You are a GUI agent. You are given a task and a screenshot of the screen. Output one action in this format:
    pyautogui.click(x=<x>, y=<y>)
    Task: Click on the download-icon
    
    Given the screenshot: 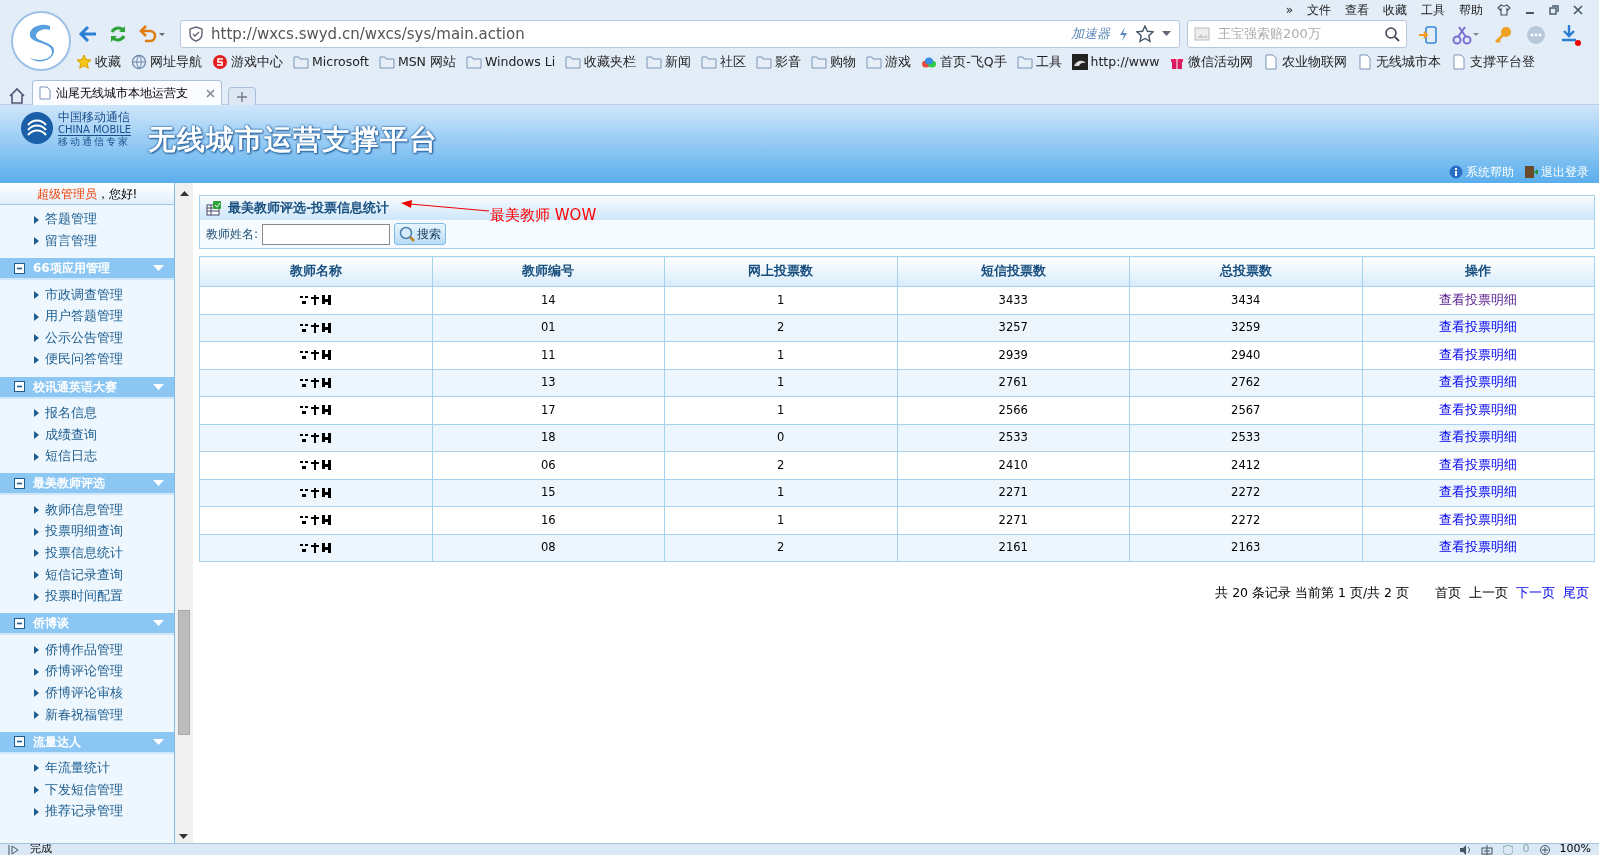 What is the action you would take?
    pyautogui.click(x=1571, y=35)
    